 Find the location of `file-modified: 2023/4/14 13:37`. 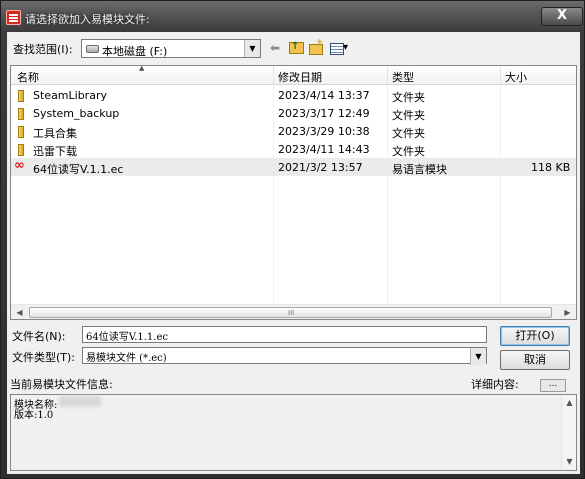

file-modified: 2023/4/14 13:37 is located at coordinates (324, 95).